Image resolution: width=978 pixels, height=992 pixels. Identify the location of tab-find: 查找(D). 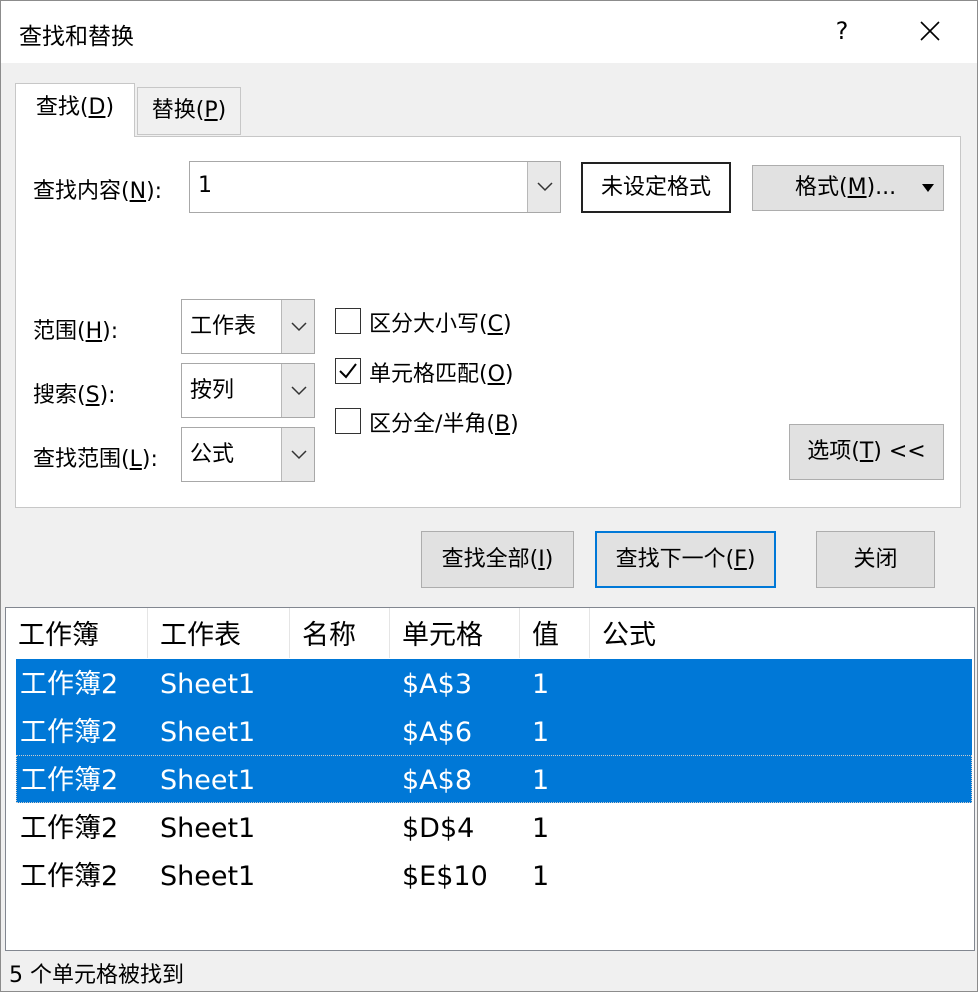
(75, 110).